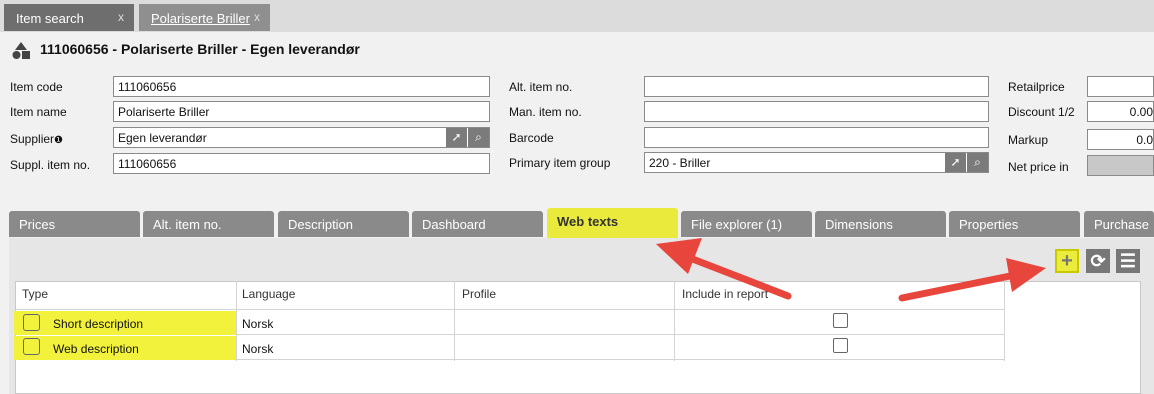 This screenshot has height=394, width=1154. I want to click on arrow-to-web-texts-tab, so click(724, 269).